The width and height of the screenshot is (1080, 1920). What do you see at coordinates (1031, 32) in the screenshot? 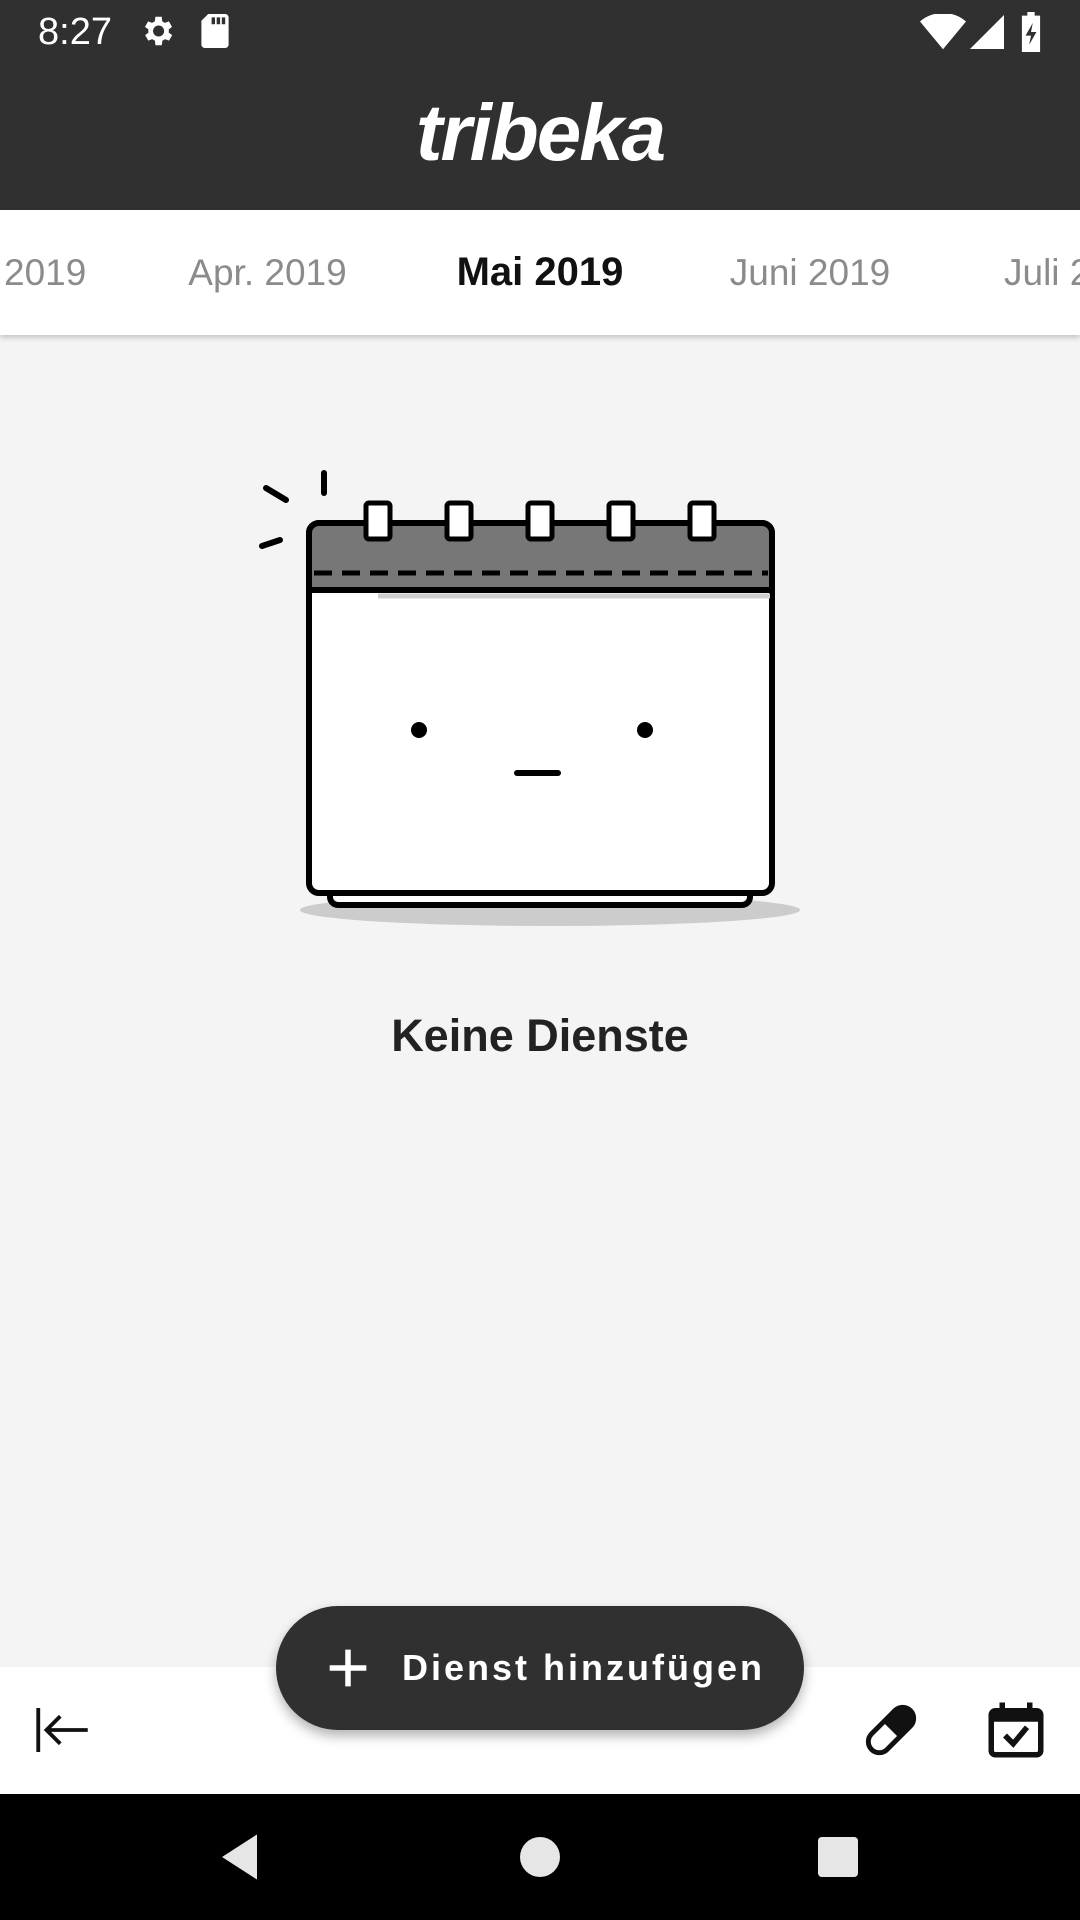
I see `battery-charging-icon` at bounding box center [1031, 32].